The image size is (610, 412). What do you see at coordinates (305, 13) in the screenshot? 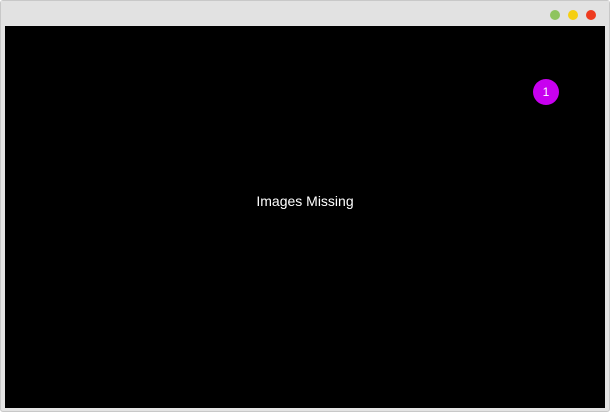
I see `title-bar` at bounding box center [305, 13].